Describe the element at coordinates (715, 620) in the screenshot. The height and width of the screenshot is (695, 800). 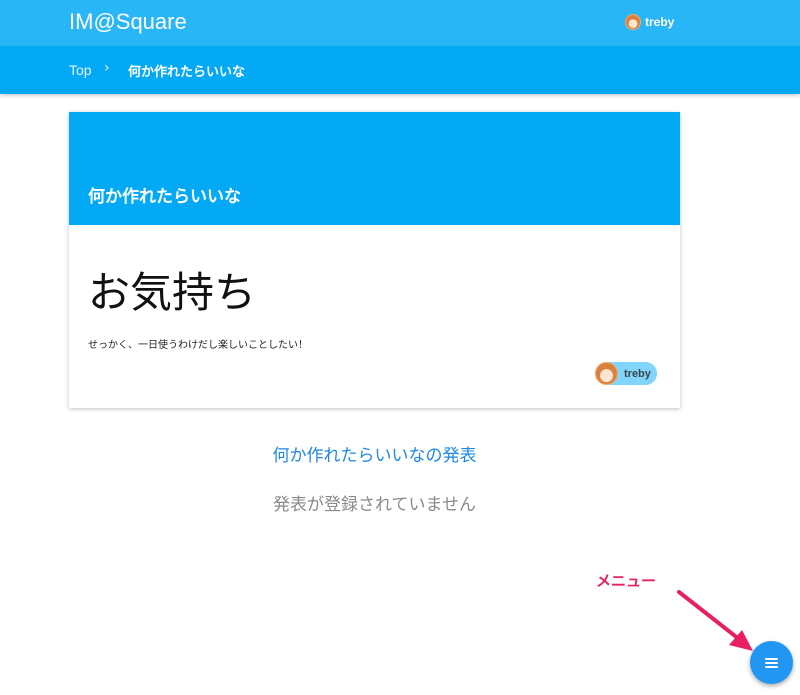
I see `annotation-arrow-icon` at that location.